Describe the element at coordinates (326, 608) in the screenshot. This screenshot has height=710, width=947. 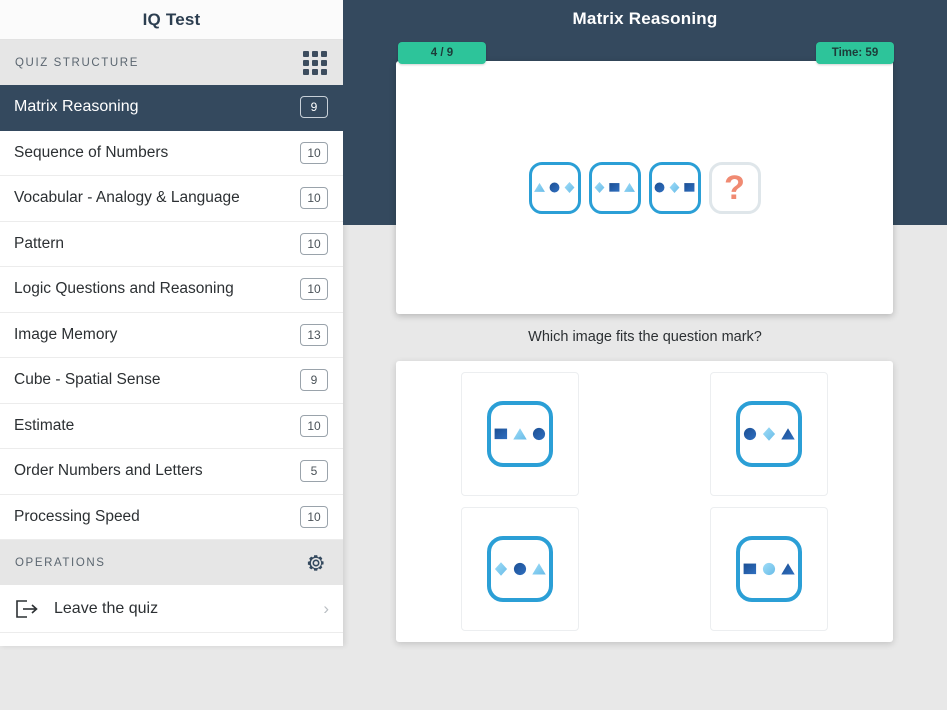
I see `chevron-right-icon: ›` at that location.